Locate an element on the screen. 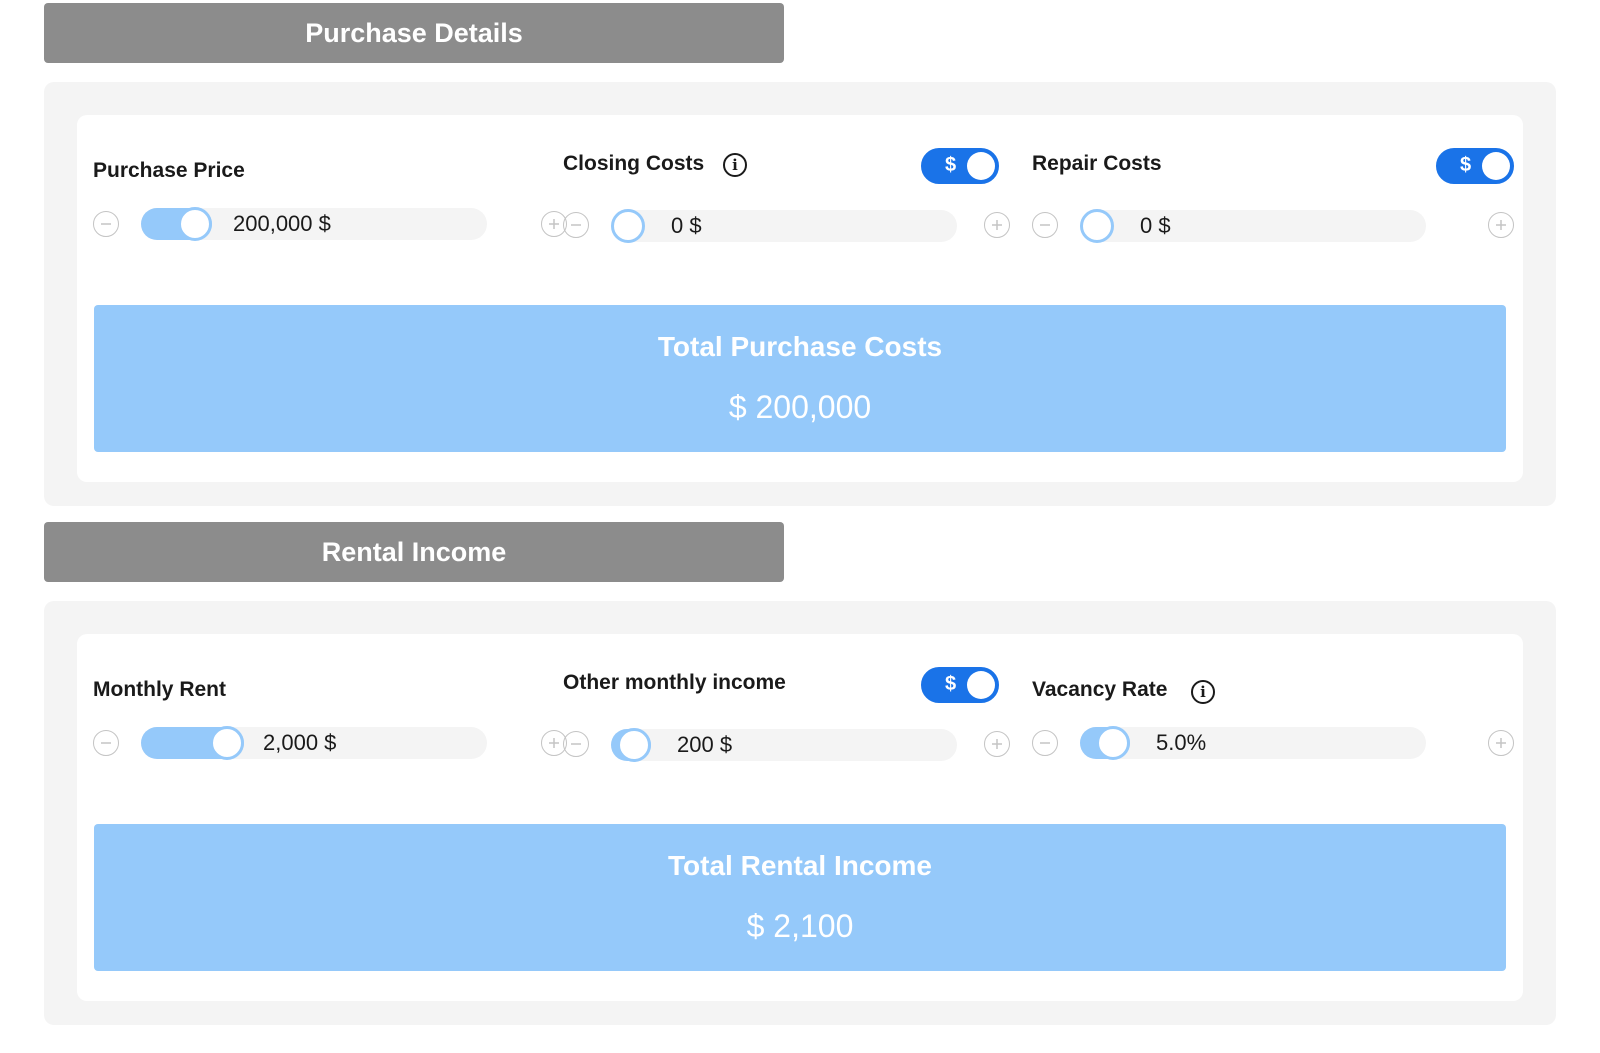  closing-costs-toggle-label: $ is located at coordinates (951, 165).